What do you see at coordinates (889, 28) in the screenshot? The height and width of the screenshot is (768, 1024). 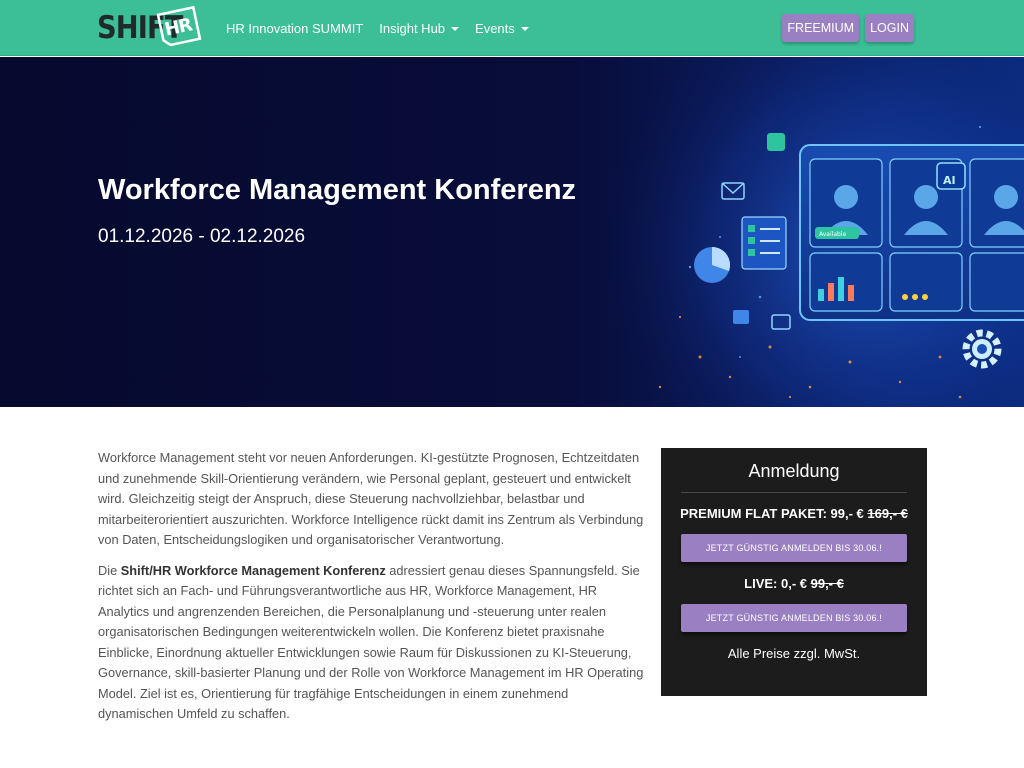 I see `login-button: LOGIN` at bounding box center [889, 28].